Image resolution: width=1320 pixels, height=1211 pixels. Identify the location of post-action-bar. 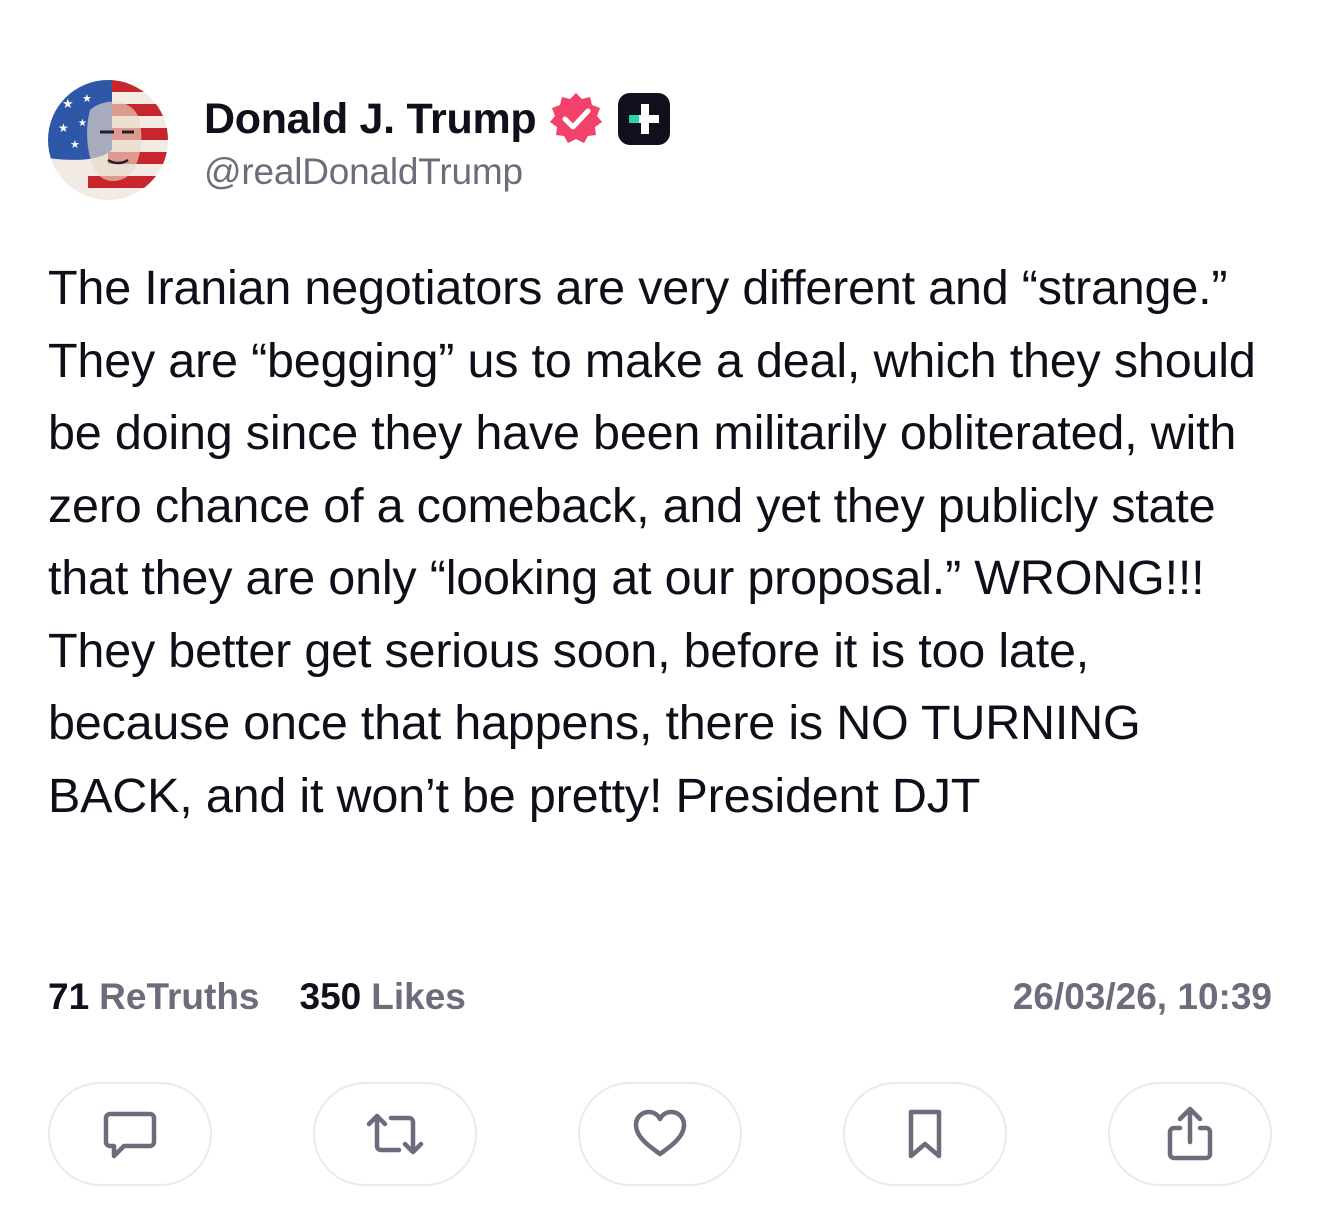
(660, 1135).